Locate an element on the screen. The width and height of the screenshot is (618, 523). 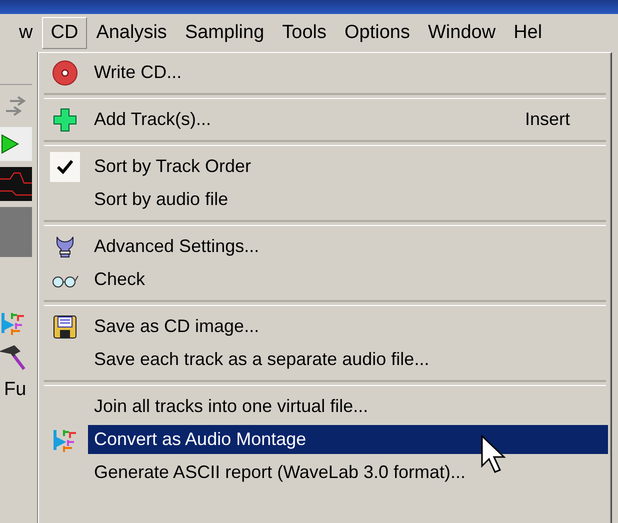
menu-bar-item: Options is located at coordinates (377, 33).